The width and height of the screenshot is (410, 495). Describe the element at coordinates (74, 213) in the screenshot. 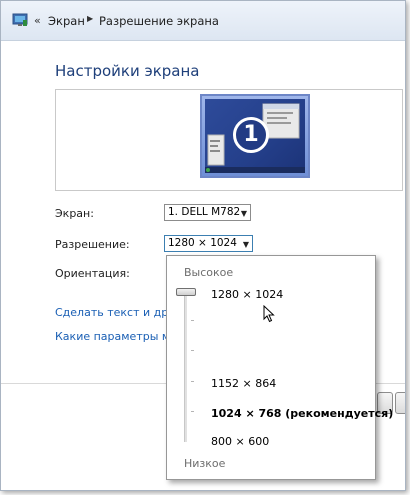

I see `display-label: Экран:` at that location.